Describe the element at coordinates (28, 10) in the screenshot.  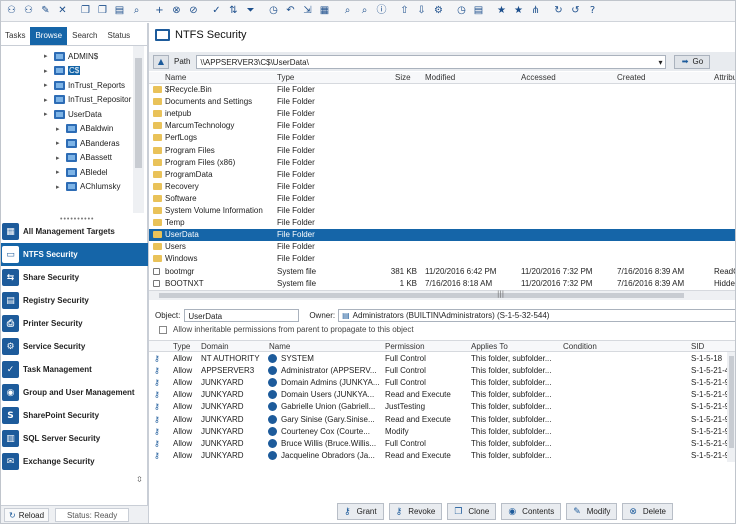
I see `add-agent-icon: ⚇` at that location.